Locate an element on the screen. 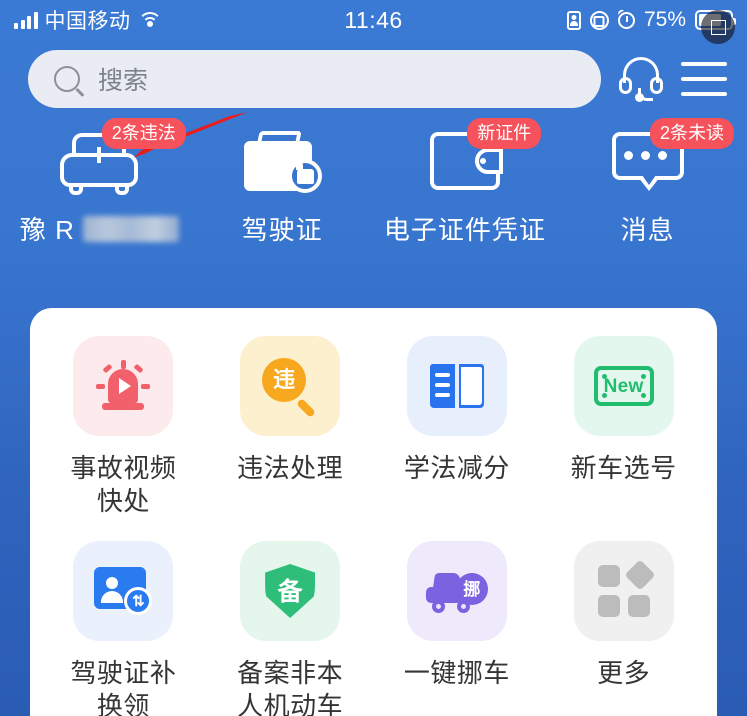 This screenshot has width=747, height=716. service-move-car: 挪 一键挪车 is located at coordinates (457, 628).